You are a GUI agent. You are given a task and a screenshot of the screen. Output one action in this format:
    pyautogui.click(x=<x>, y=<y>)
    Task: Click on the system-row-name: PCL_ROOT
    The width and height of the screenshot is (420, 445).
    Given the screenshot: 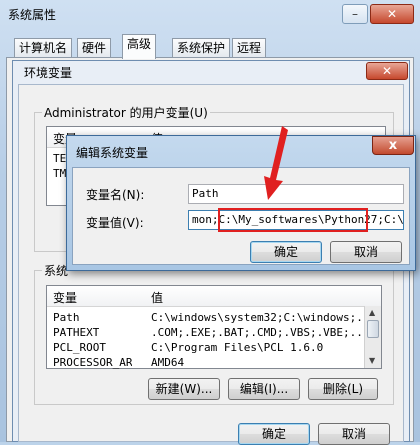 What is the action you would take?
    pyautogui.click(x=79, y=347)
    